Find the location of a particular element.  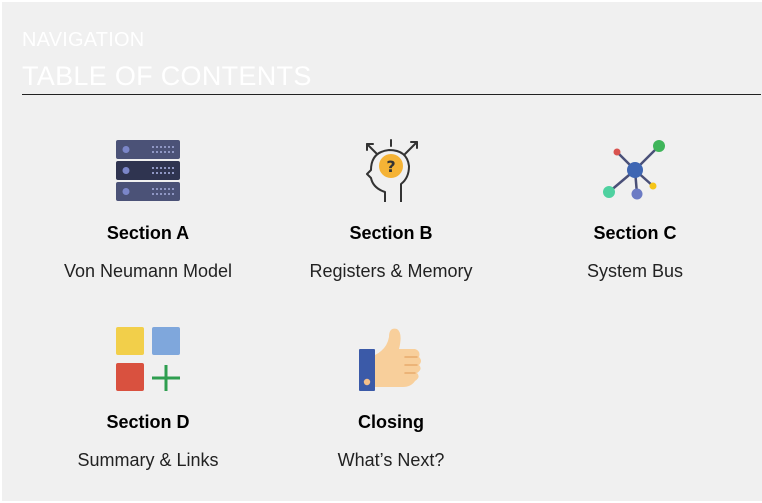

title-divider is located at coordinates (391, 94).